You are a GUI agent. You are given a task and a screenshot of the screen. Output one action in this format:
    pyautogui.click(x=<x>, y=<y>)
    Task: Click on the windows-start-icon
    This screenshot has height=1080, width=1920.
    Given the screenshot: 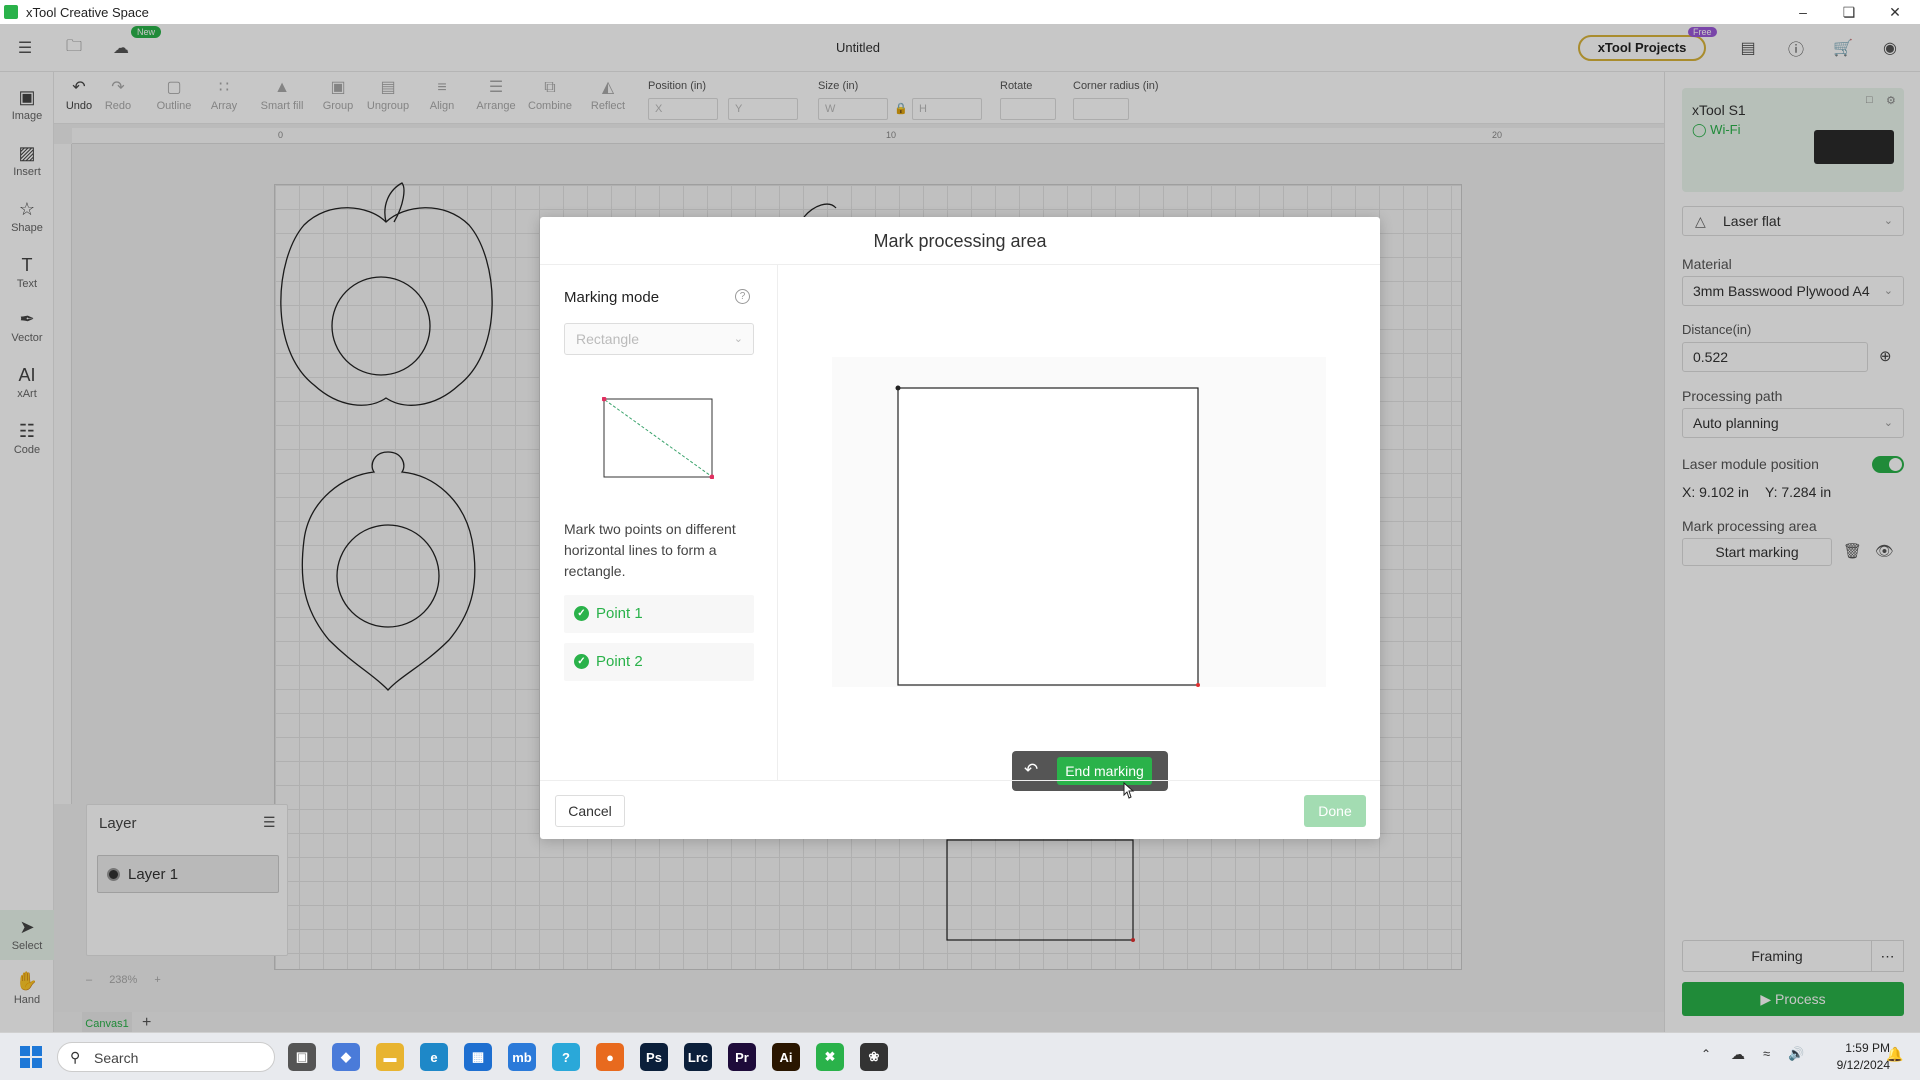 What is the action you would take?
    pyautogui.click(x=31, y=1057)
    